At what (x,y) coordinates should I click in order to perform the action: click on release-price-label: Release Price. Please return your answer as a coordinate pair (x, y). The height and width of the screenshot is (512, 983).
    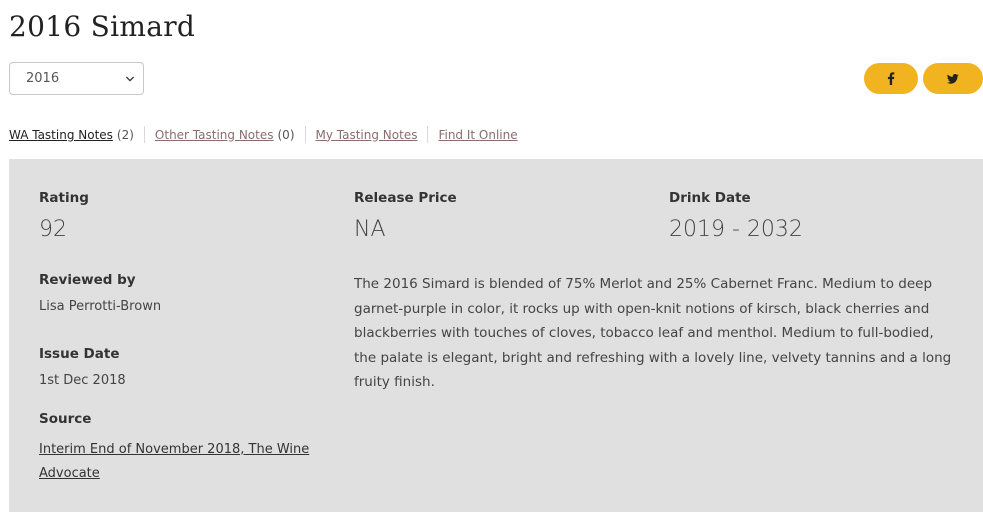
    Looking at the image, I should click on (405, 198).